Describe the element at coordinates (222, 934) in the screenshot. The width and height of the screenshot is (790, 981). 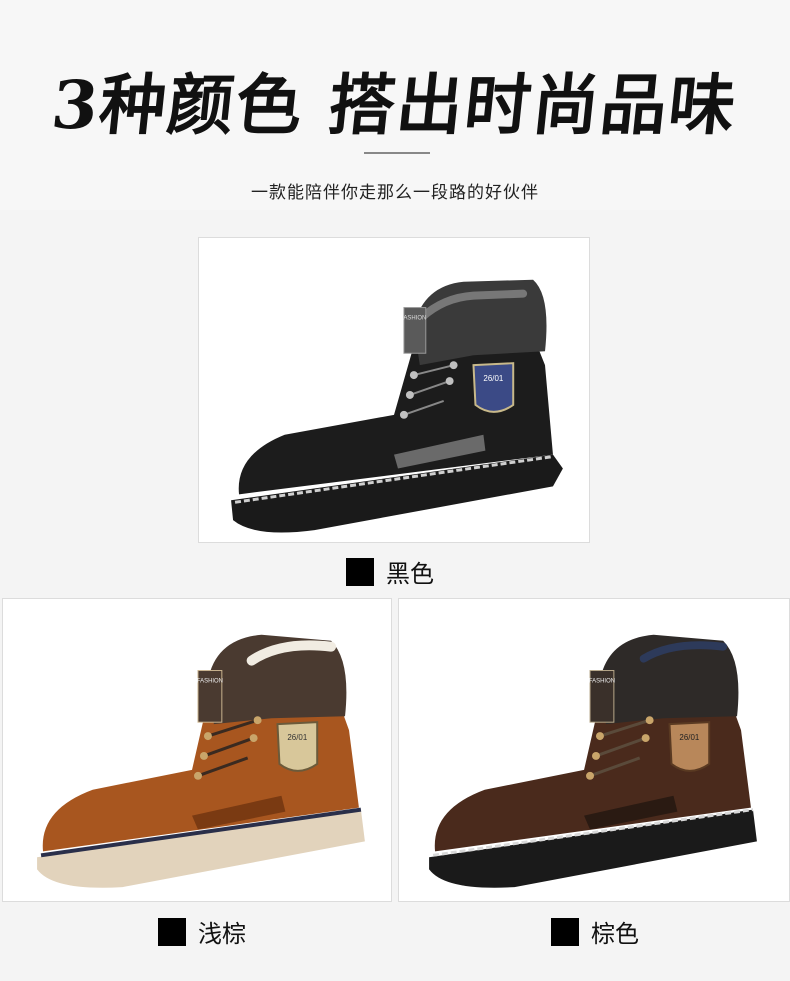
I see `color-label: 浅棕` at that location.